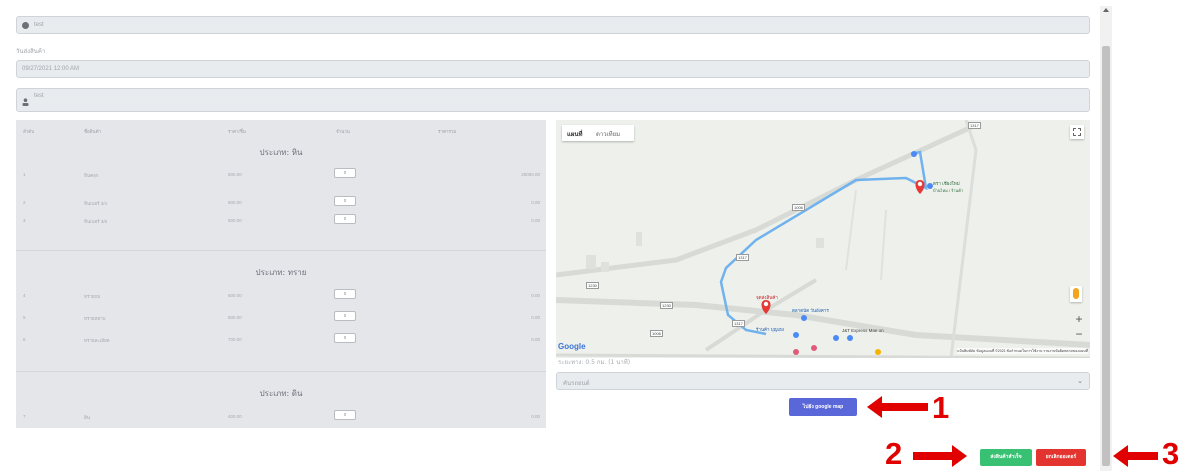 The height and width of the screenshot is (472, 1200). Describe the element at coordinates (574, 134) in the screenshot. I see `tab-map: แผนที่` at that location.